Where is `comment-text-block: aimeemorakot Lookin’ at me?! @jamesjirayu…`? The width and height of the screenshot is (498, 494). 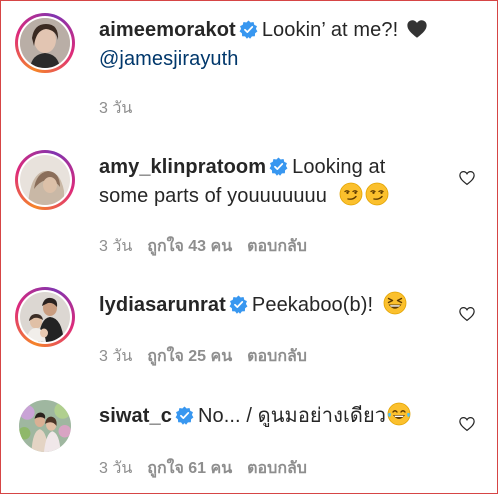 comment-text-block: aimeemorakot Lookin’ at me?! @jamesjirayu… is located at coordinates (284, 45).